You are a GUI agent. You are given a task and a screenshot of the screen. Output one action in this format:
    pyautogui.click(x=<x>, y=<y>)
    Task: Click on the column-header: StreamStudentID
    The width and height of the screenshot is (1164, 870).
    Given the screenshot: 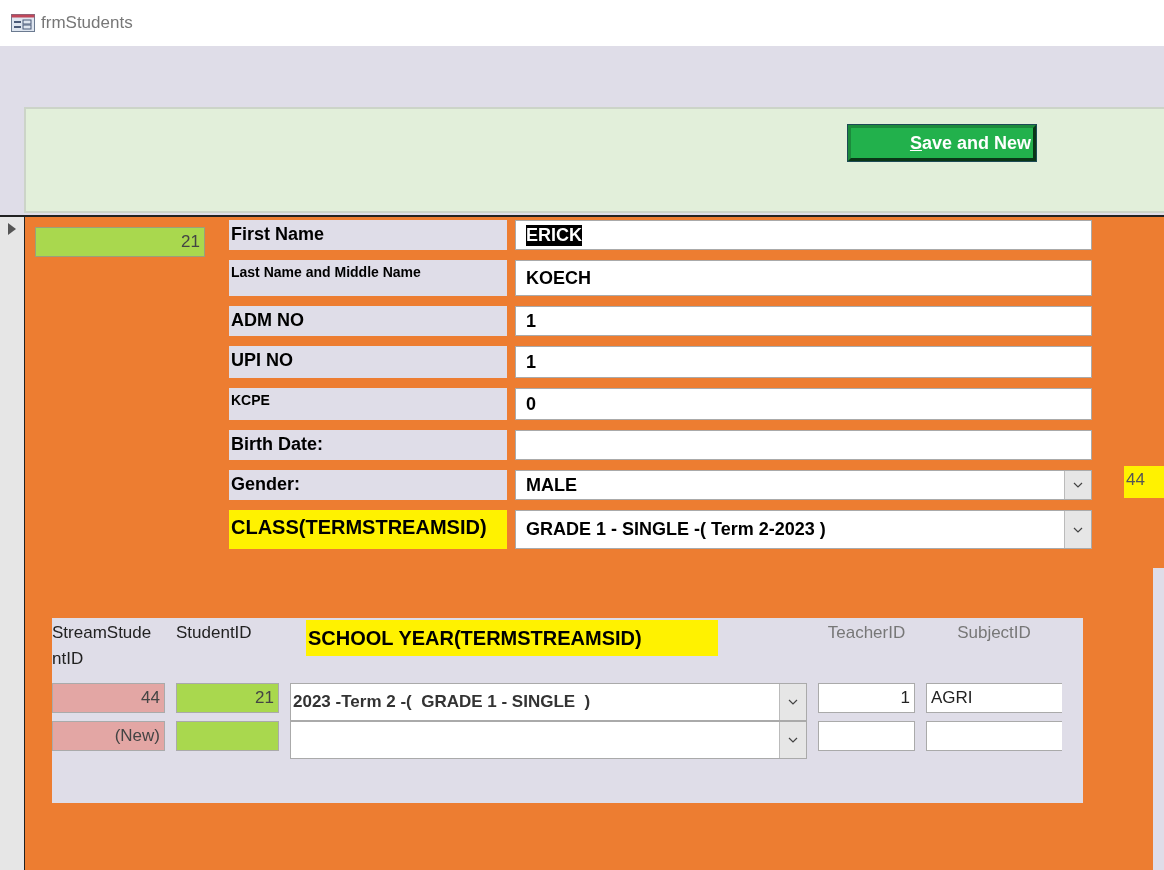 What is the action you would take?
    pyautogui.click(x=102, y=646)
    